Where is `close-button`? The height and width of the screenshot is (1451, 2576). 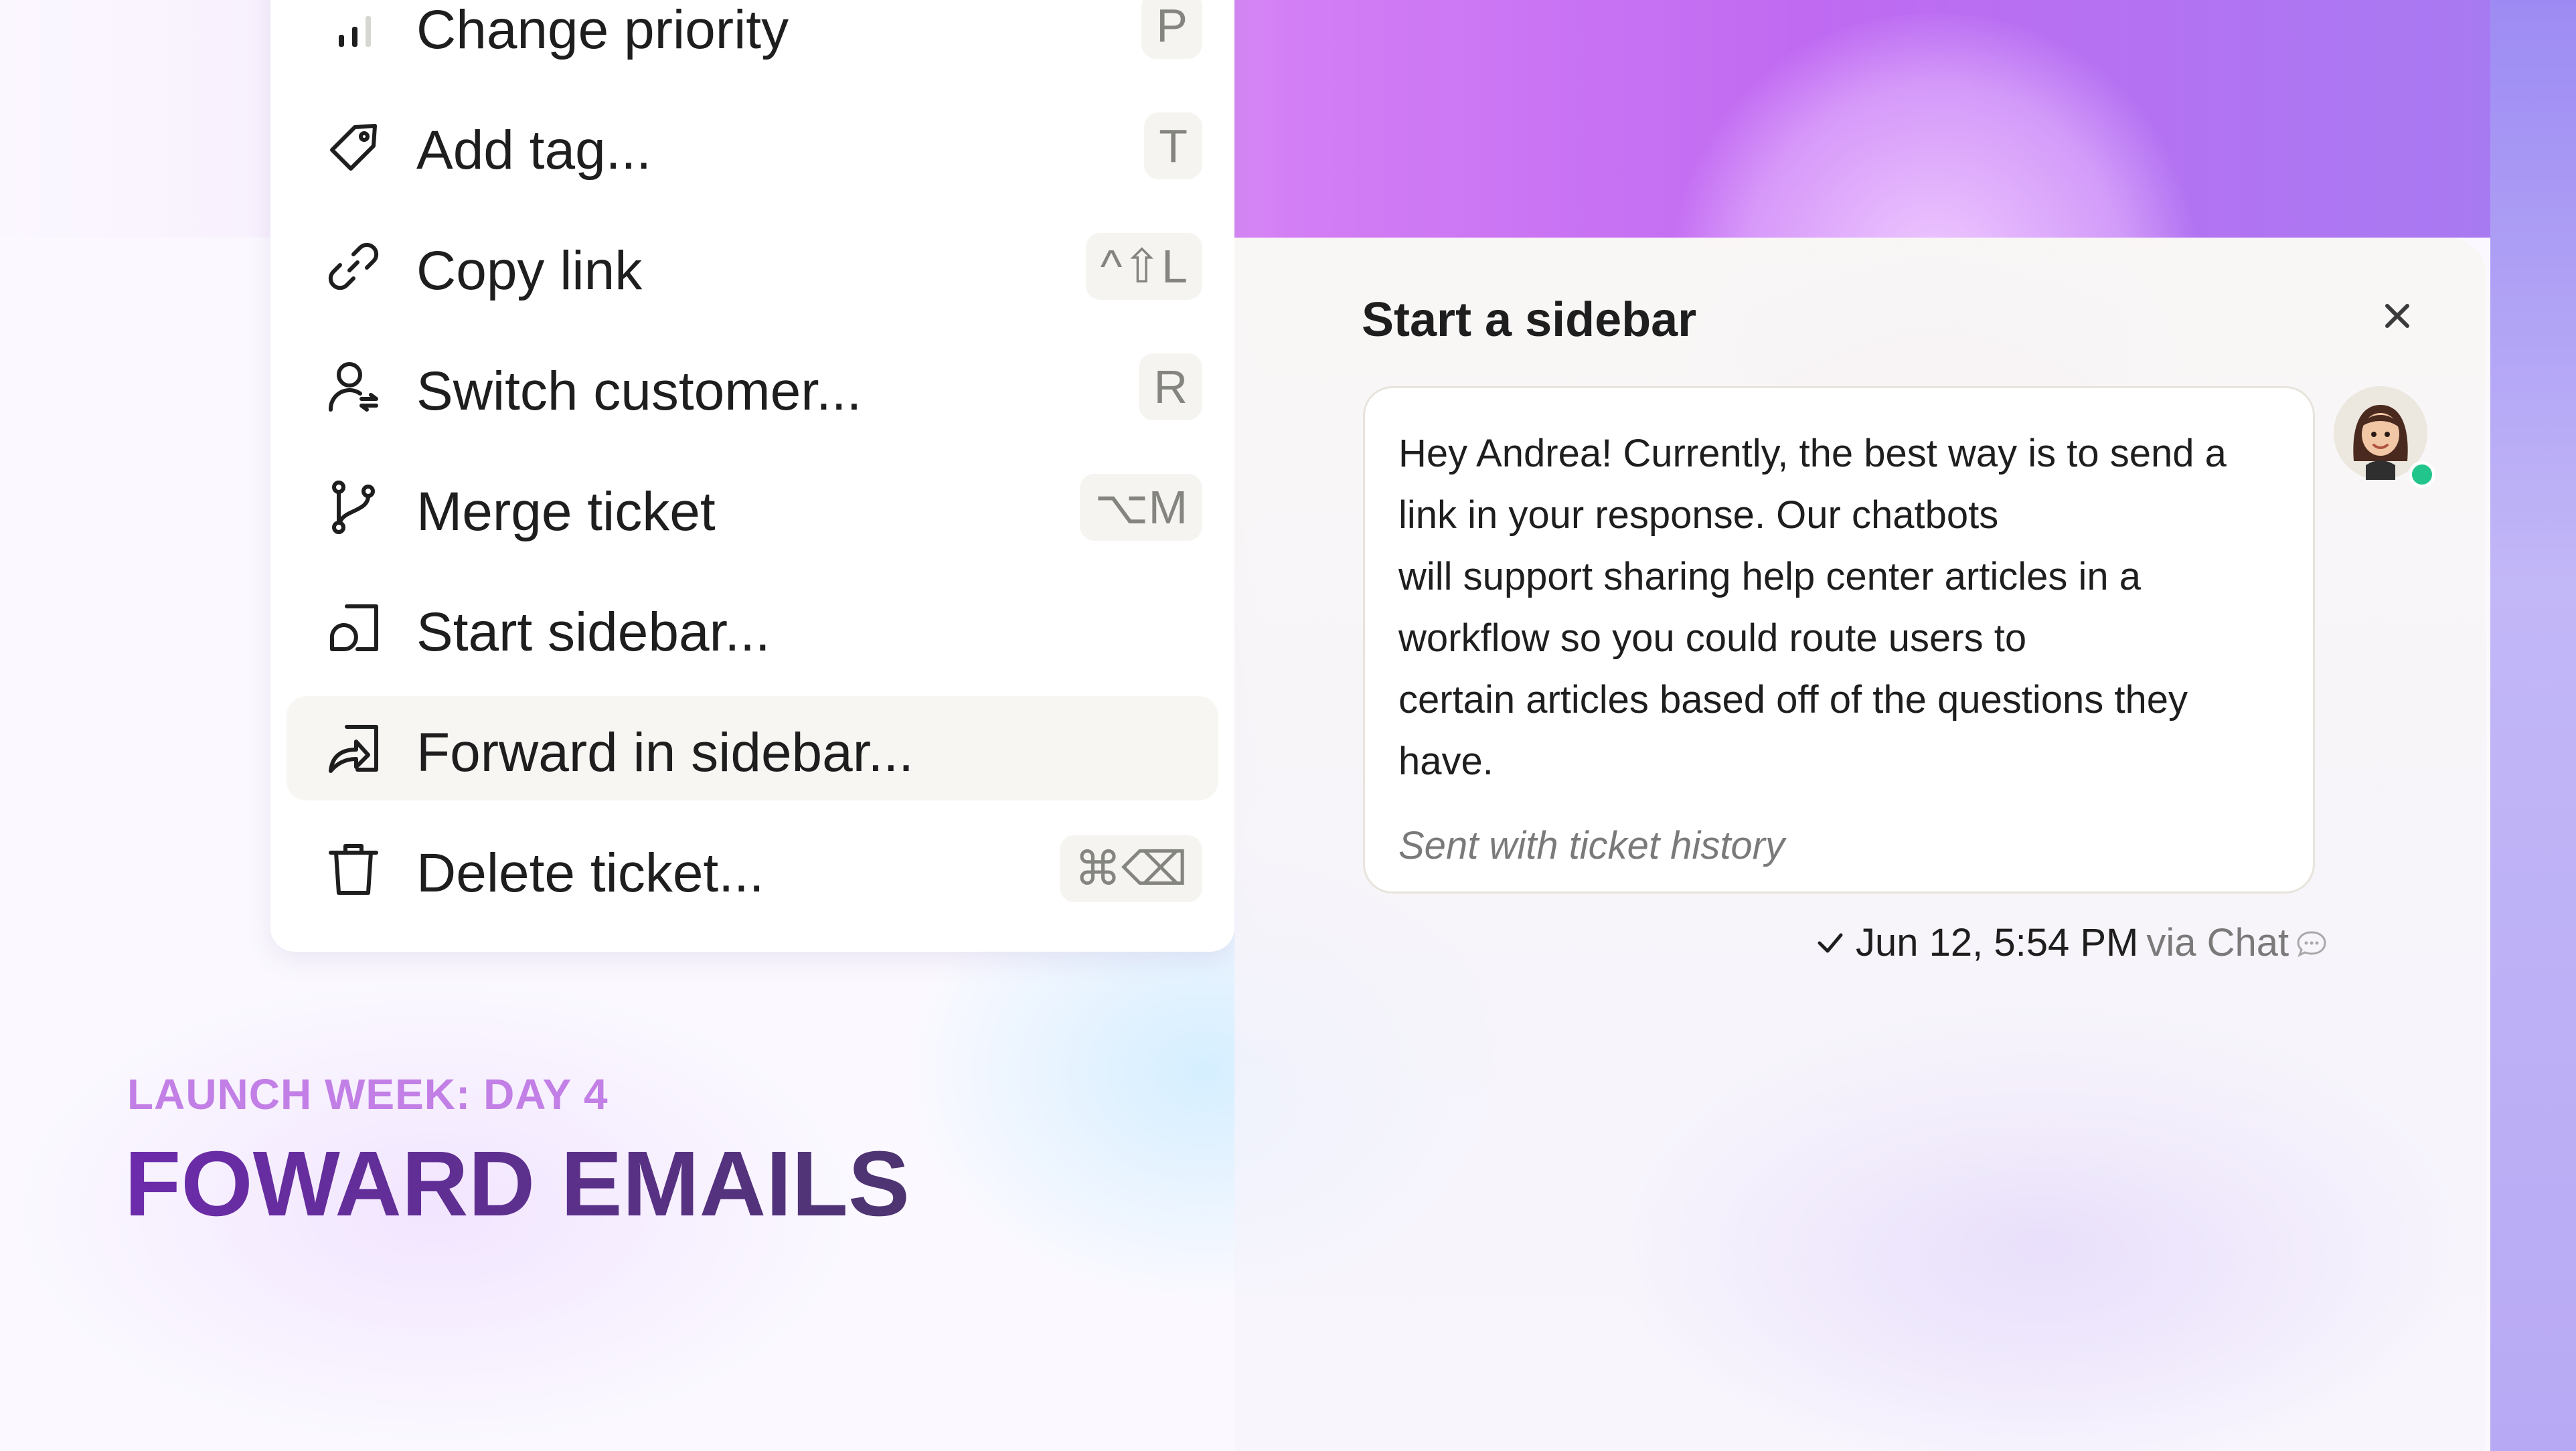
close-button is located at coordinates (2397, 316).